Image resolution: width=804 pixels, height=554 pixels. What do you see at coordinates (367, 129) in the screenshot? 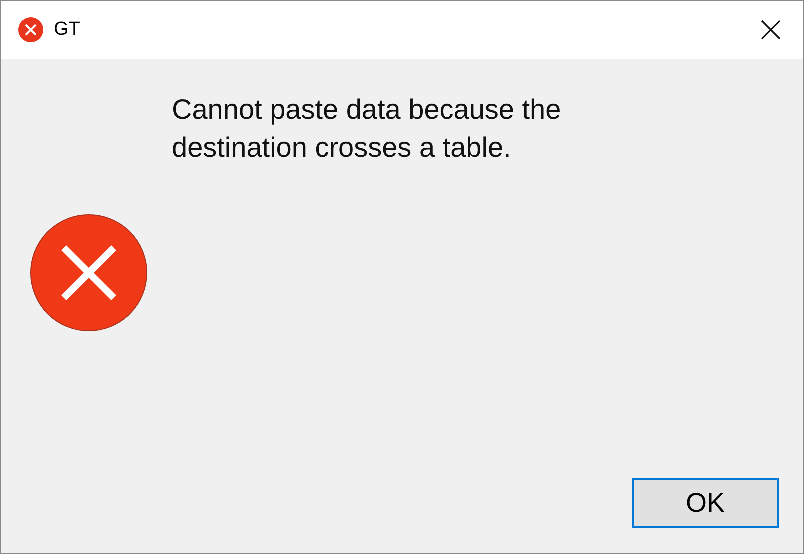
I see `error-message: Cannot paste data because the destination crosses a table.` at bounding box center [367, 129].